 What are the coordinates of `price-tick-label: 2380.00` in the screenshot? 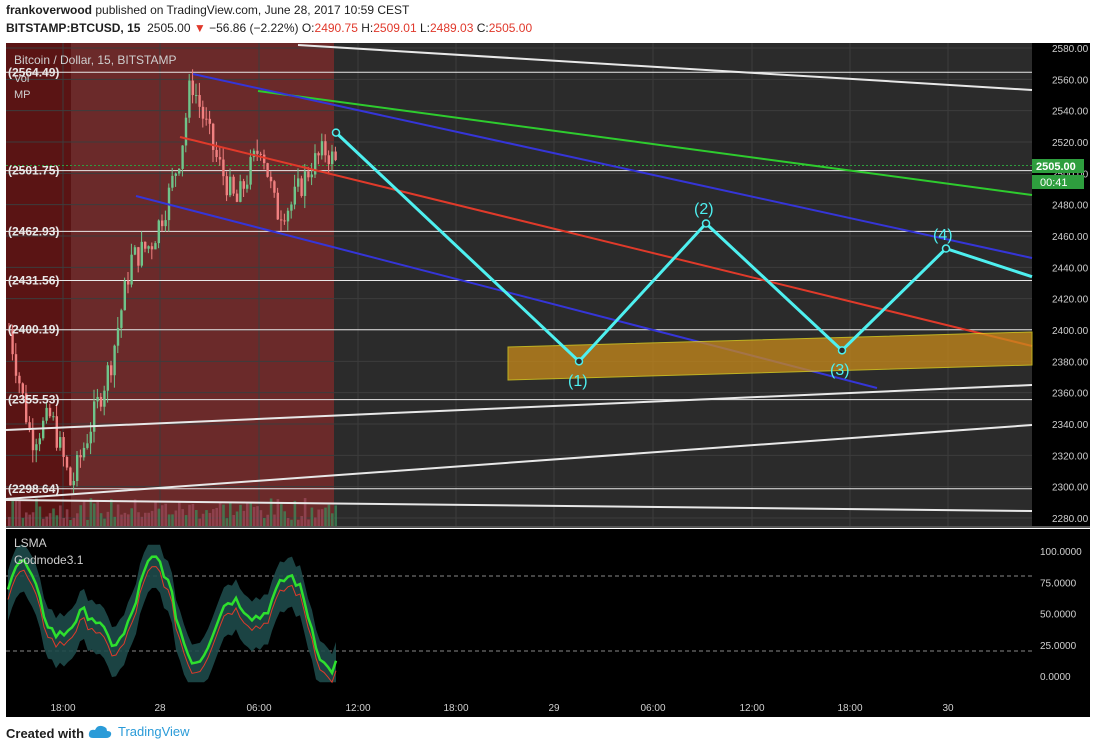 It's located at (1070, 362).